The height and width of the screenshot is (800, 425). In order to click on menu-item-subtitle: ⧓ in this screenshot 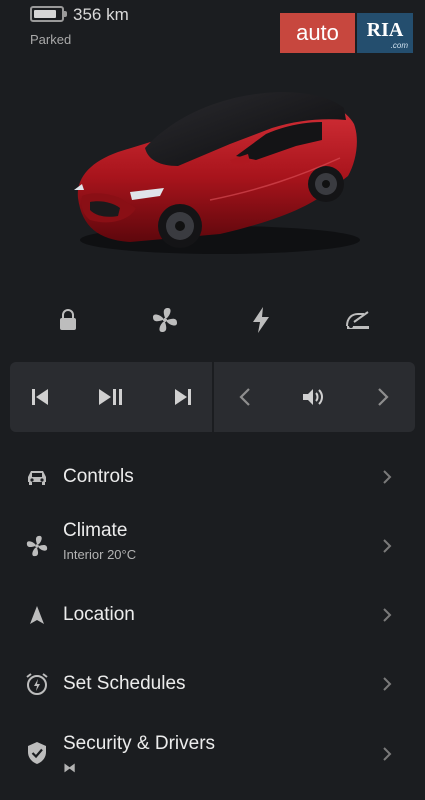, I will do `click(69, 767)`.